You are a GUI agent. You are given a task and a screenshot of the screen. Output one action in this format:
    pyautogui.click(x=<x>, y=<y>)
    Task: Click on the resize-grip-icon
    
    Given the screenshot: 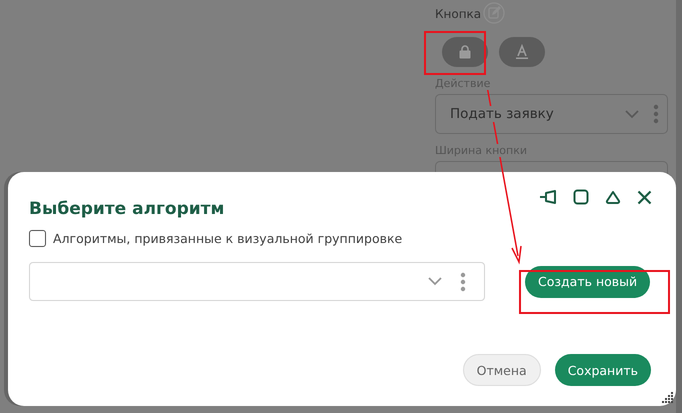 What is the action you would take?
    pyautogui.click(x=667, y=397)
    